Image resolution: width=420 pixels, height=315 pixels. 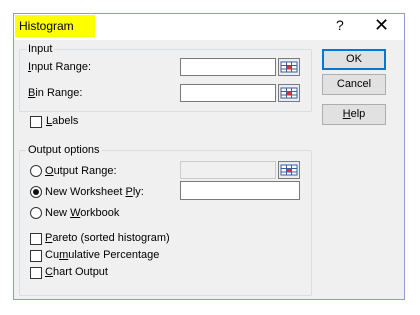 I want to click on output-range-field, so click(x=228, y=170).